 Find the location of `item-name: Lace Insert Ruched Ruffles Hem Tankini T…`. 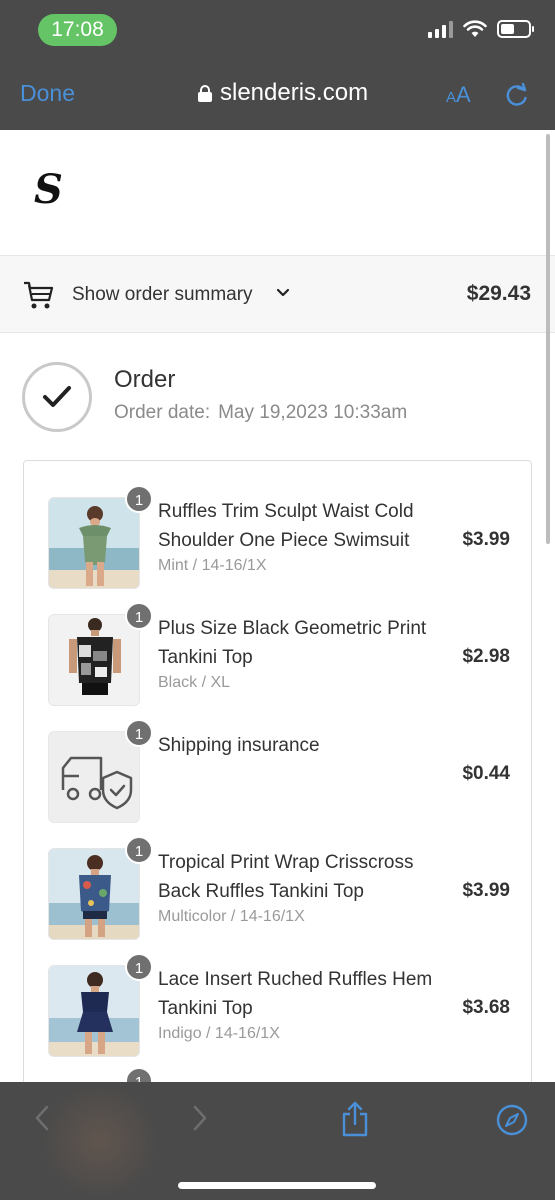

item-name: Lace Insert Ruched Ruffles Hem Tankini T… is located at coordinates (295, 994).